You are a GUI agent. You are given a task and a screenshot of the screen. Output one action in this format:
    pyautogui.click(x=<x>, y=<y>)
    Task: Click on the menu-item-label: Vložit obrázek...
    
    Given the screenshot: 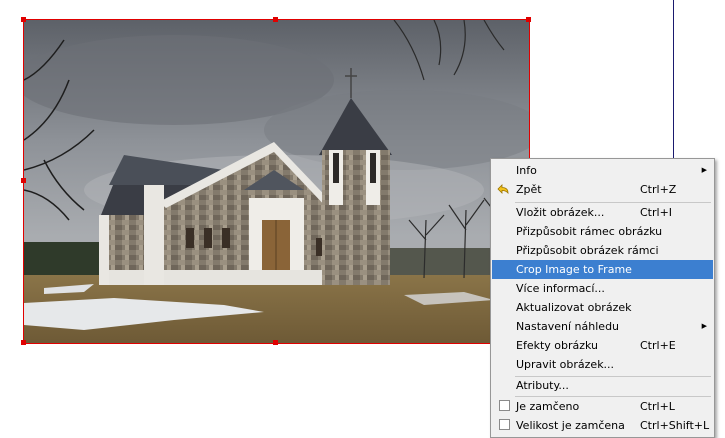 What is the action you would take?
    pyautogui.click(x=560, y=212)
    